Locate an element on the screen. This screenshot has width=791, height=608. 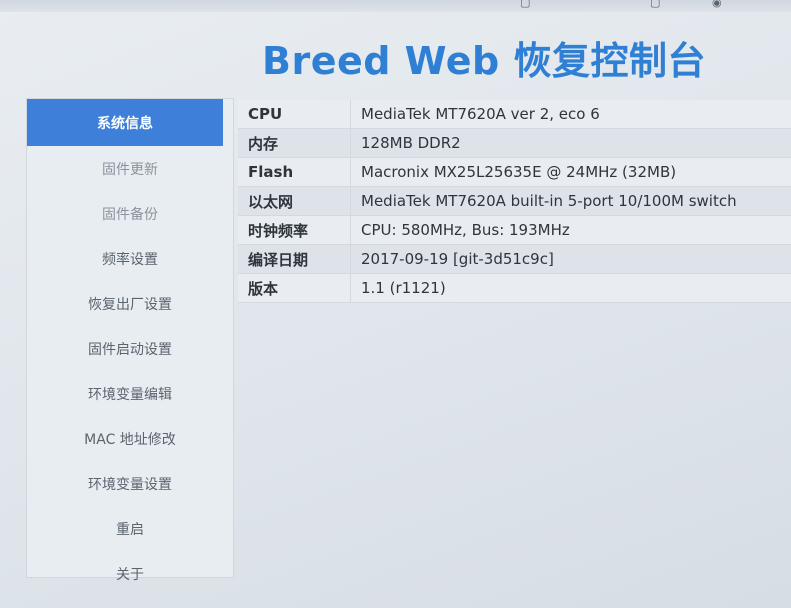
info-key: 版本 is located at coordinates (294, 288).